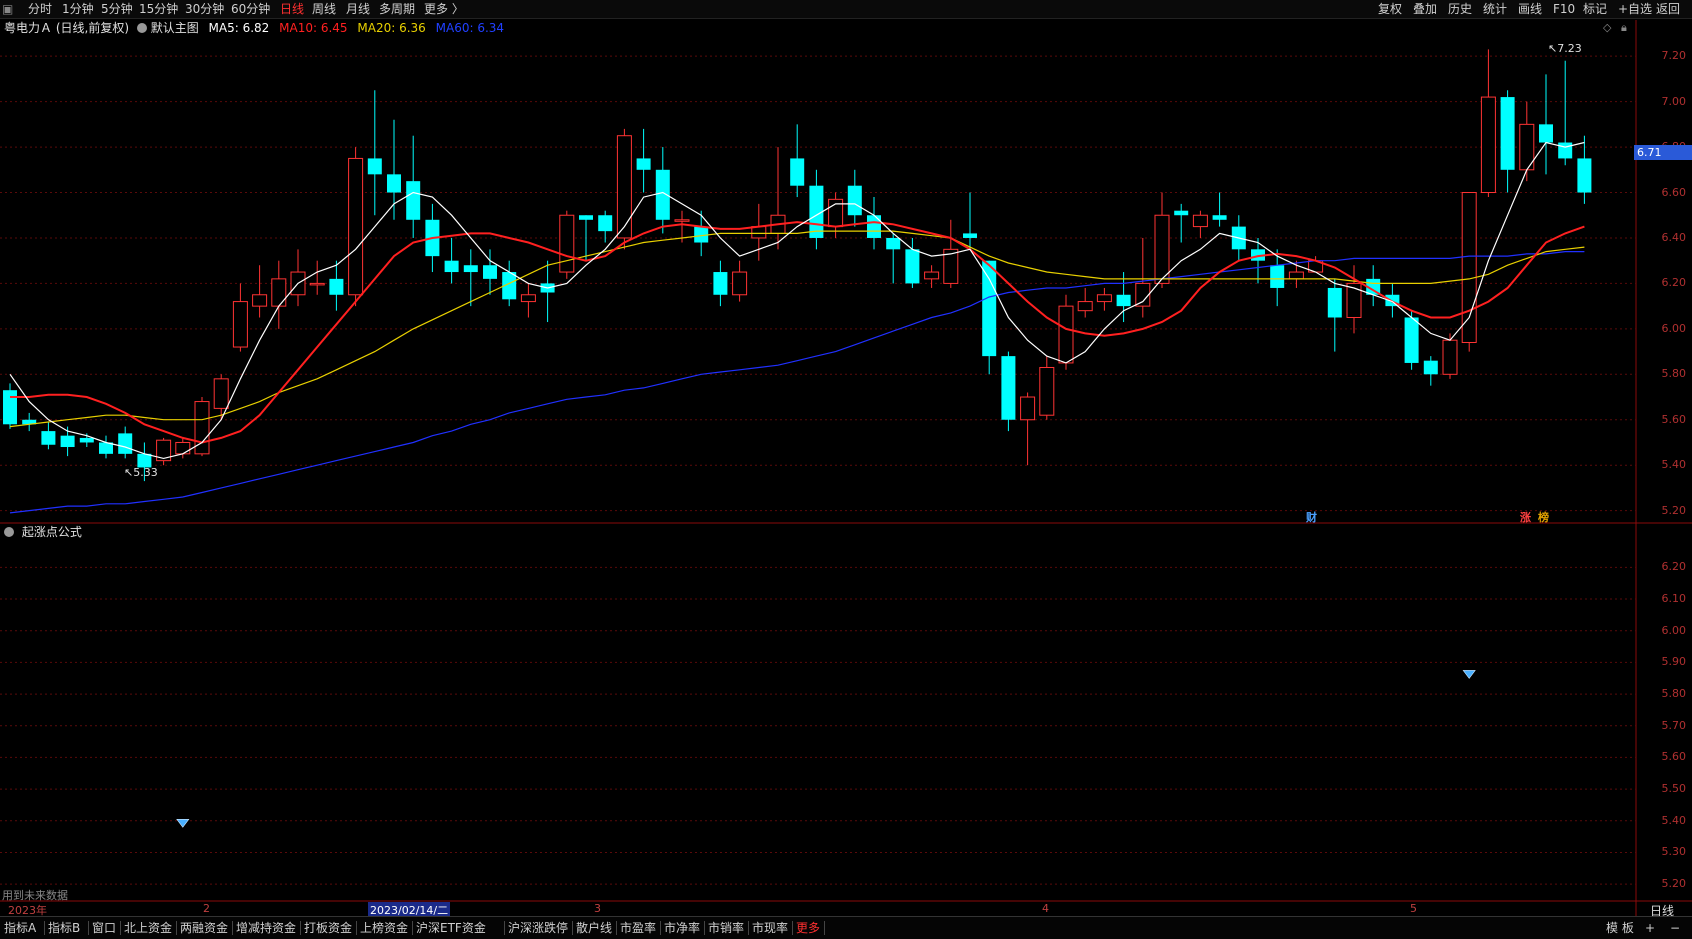 This screenshot has width=1692, height=939. I want to click on indicator-tab: 增减持资金, so click(266, 928).